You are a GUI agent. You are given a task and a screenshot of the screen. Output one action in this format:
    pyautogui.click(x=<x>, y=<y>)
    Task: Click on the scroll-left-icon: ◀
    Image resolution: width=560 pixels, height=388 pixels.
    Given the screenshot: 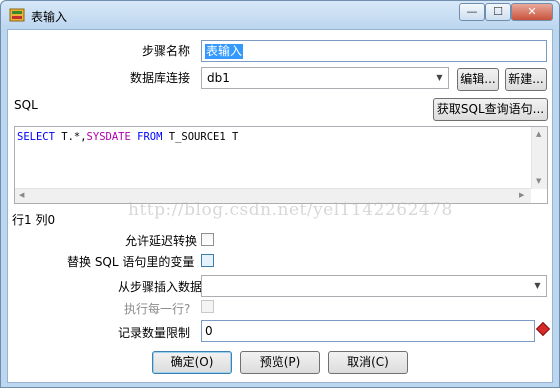 What is the action you would take?
    pyautogui.click(x=21, y=195)
    